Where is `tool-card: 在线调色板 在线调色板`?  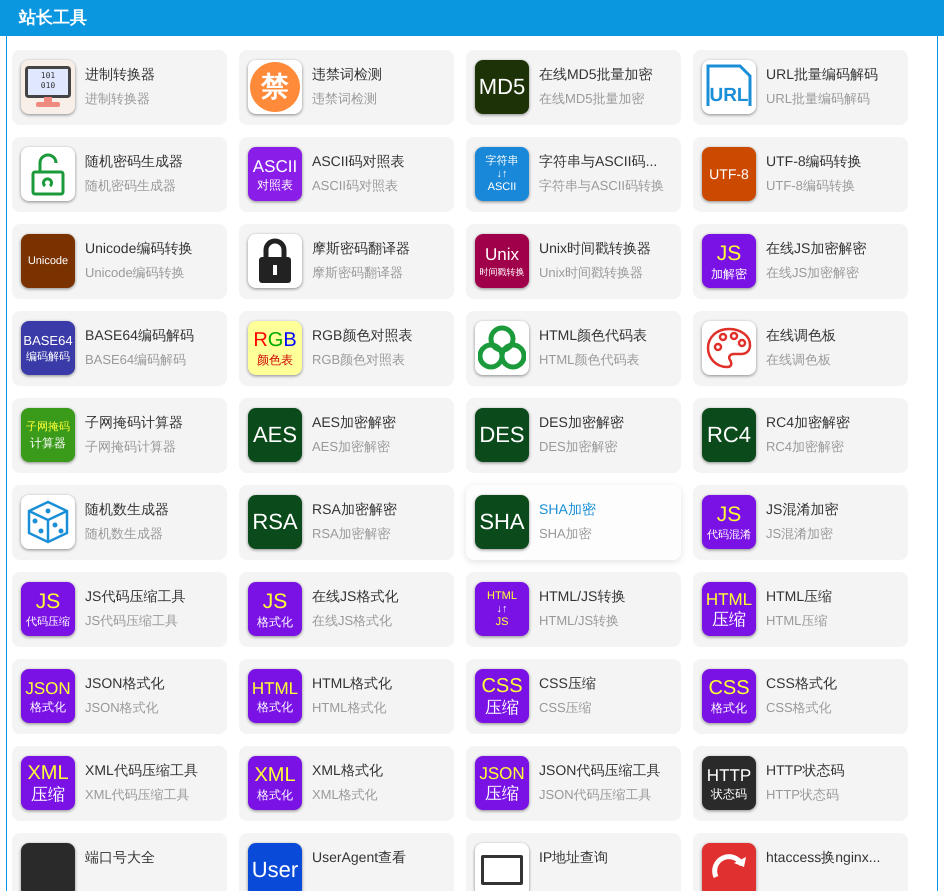
tool-card: 在线调色板 在线调色板 is located at coordinates (800, 348).